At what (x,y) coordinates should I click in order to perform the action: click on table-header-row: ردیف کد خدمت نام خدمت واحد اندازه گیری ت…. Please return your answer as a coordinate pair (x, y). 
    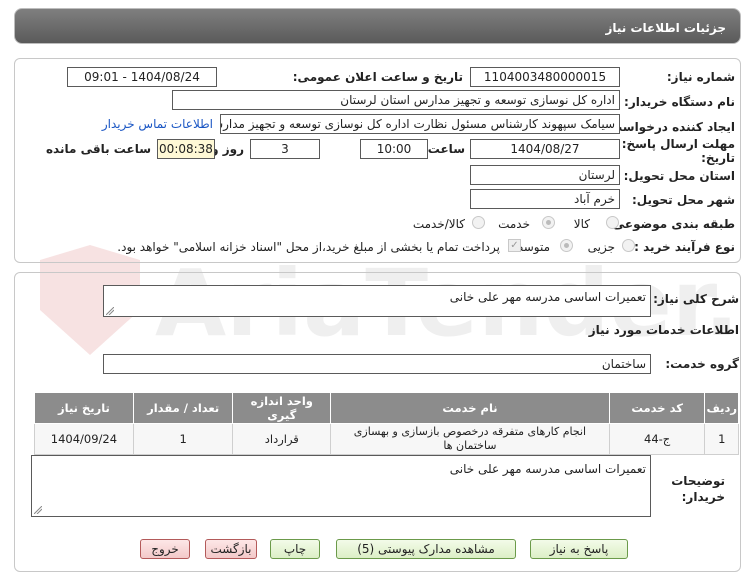
    Looking at the image, I should click on (386, 408).